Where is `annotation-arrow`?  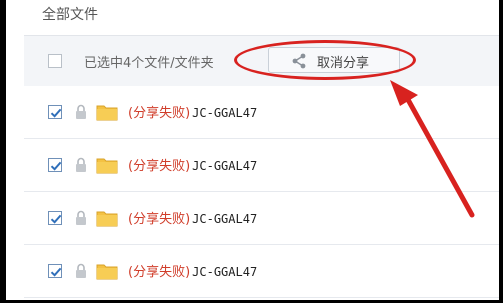
annotation-arrow is located at coordinates (432, 149).